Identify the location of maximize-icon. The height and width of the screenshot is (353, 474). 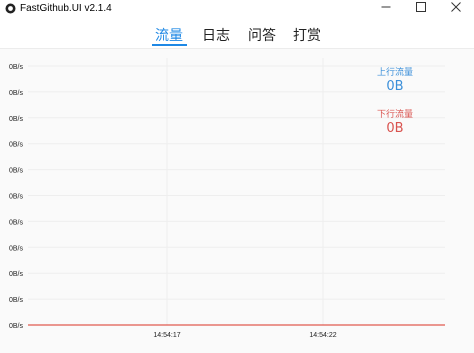
(421, 7).